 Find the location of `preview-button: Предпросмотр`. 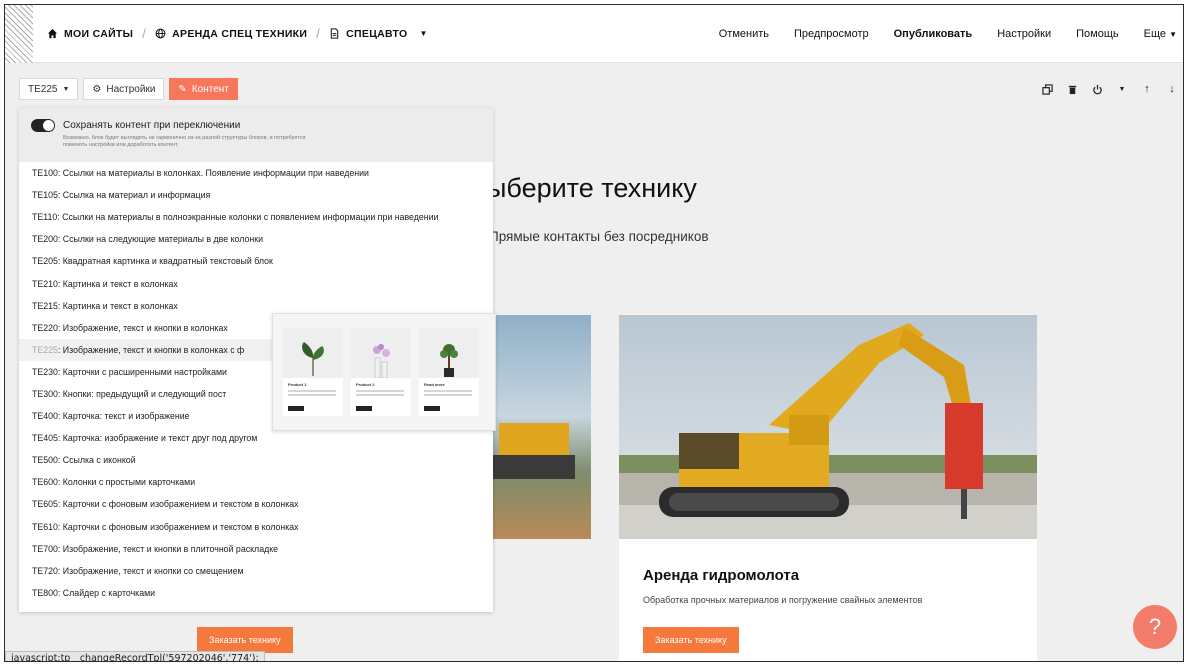

preview-button: Предпросмотр is located at coordinates (831, 34).